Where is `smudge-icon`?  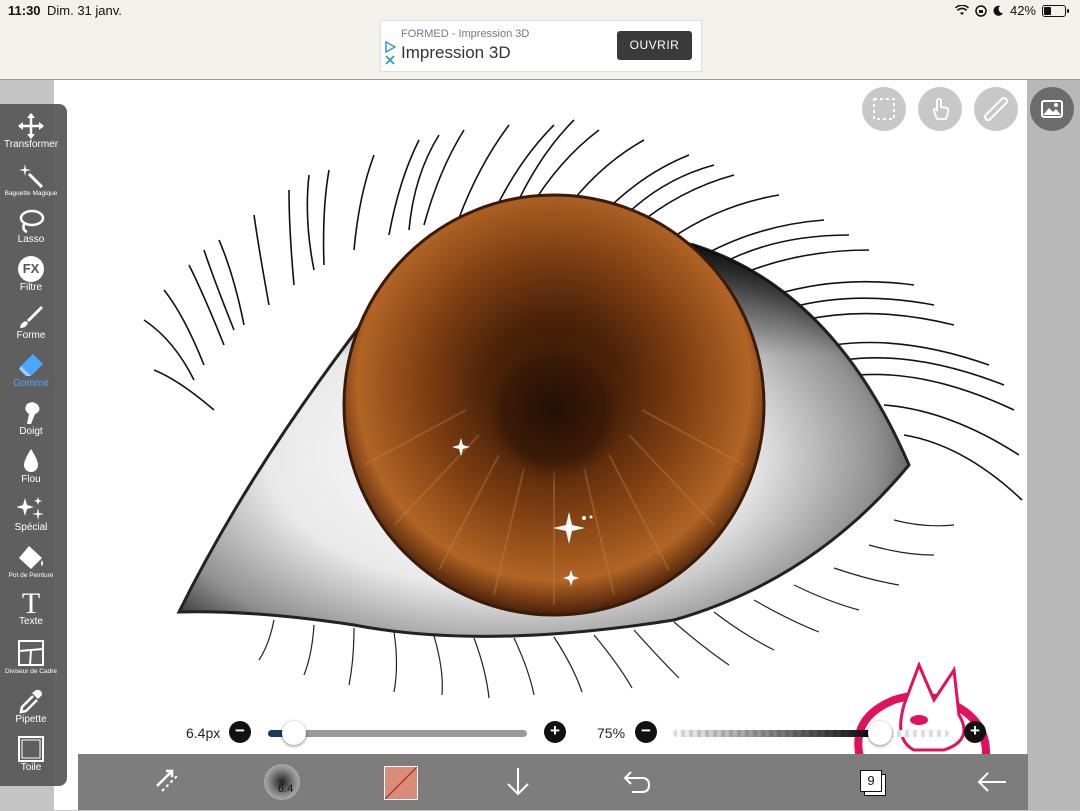 smudge-icon is located at coordinates (32, 413).